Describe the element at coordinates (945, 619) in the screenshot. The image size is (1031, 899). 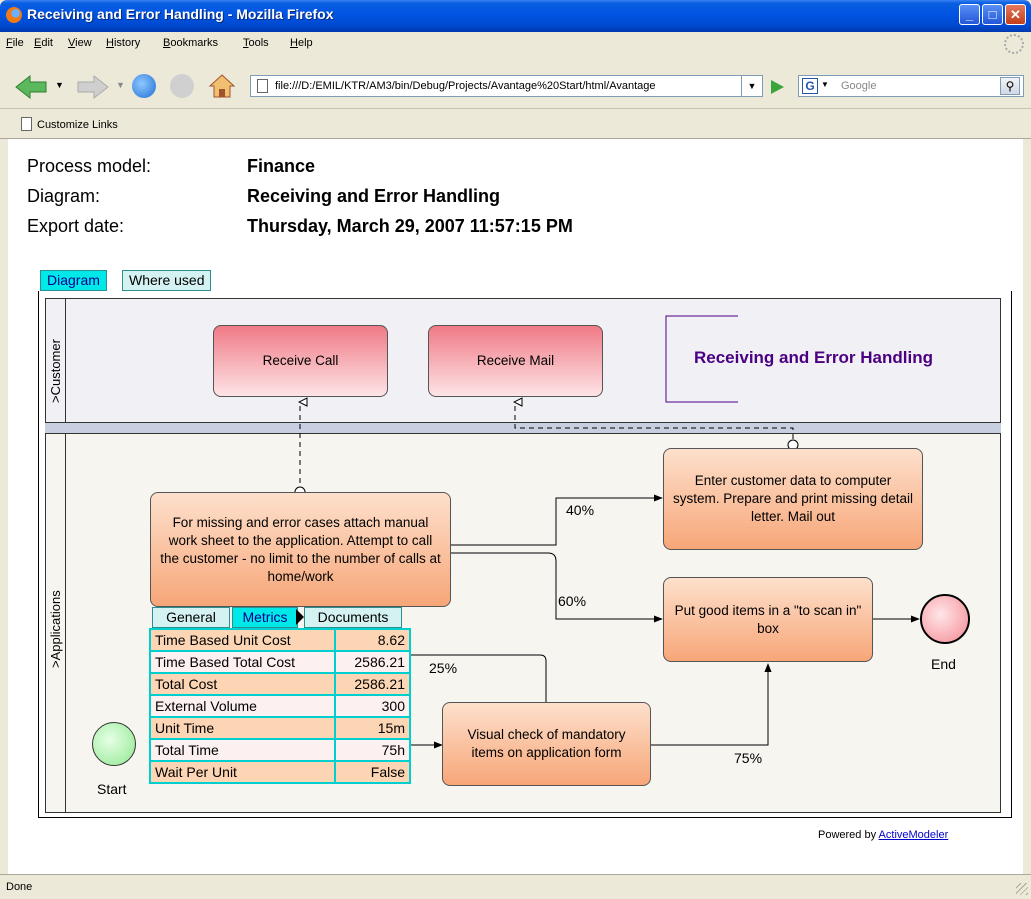
I see `end-event` at that location.